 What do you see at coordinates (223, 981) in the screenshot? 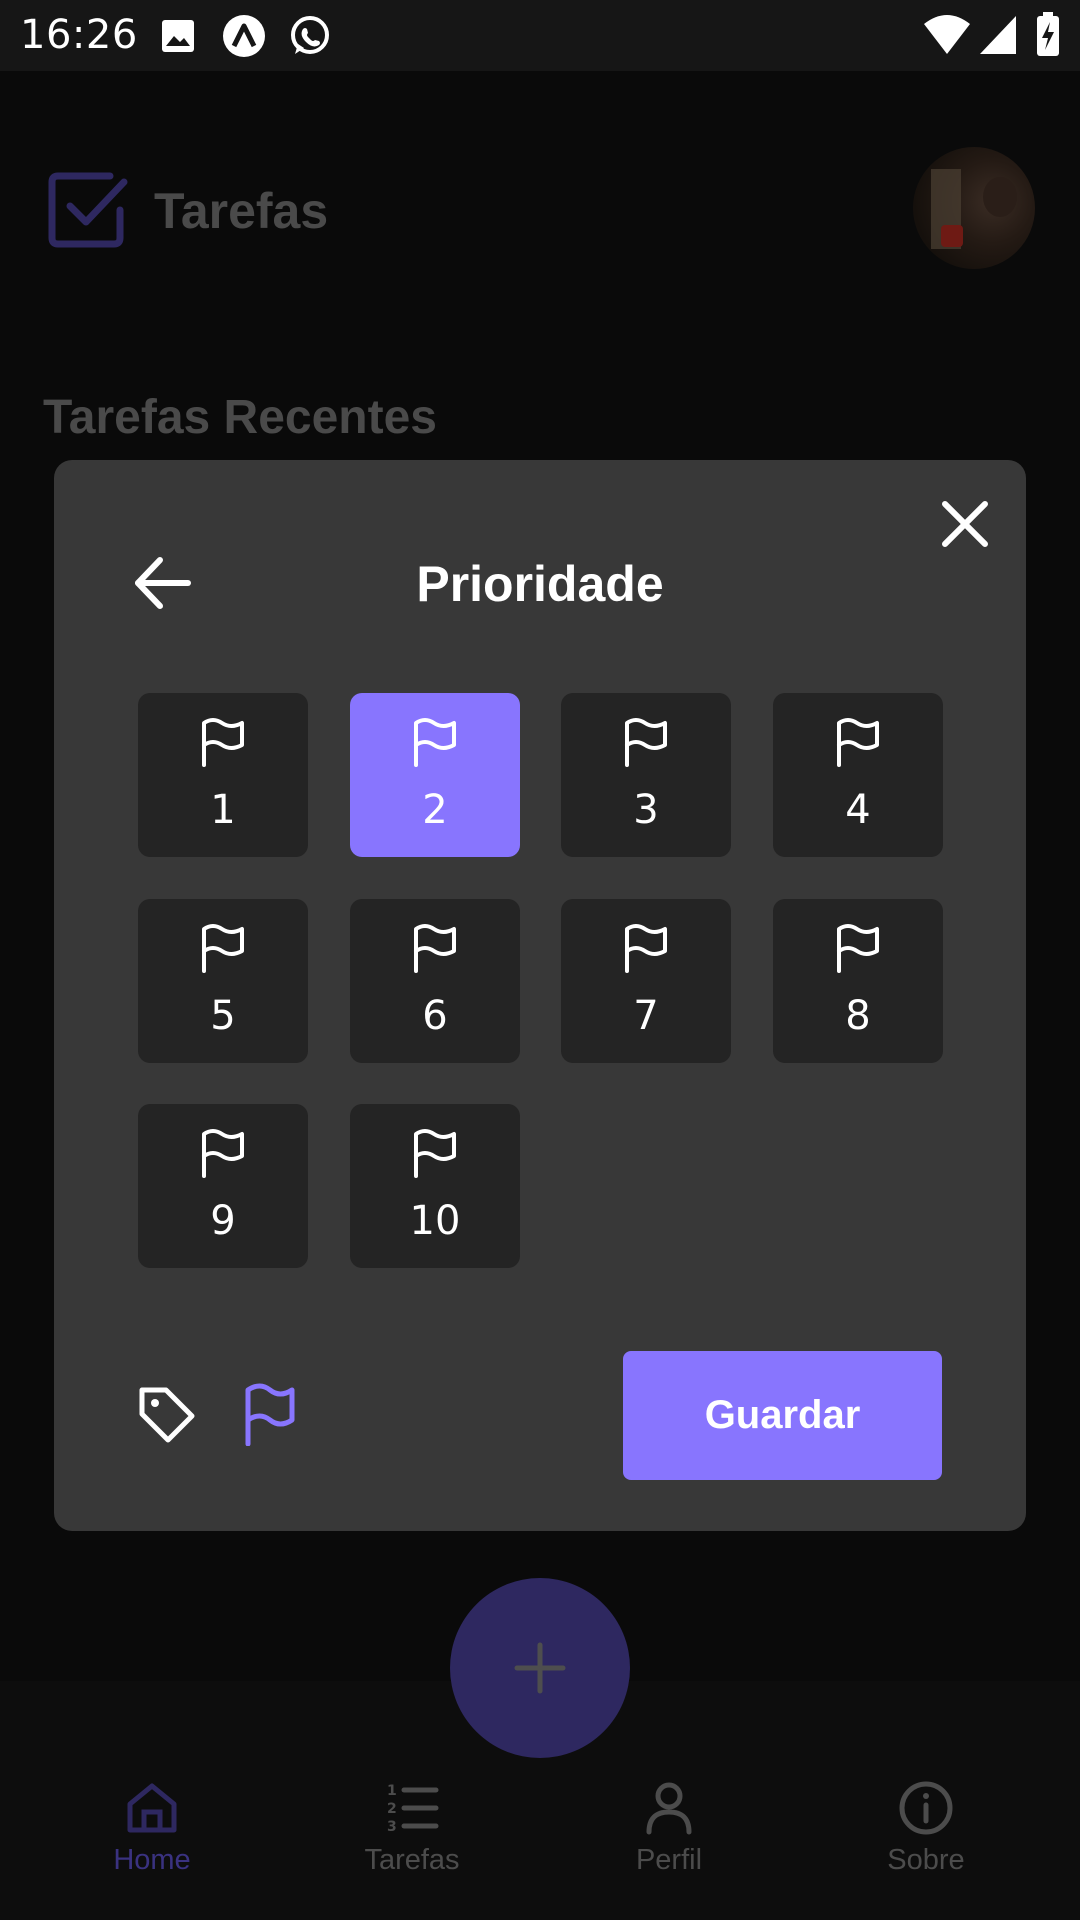
I see `priority-option-5: 5` at bounding box center [223, 981].